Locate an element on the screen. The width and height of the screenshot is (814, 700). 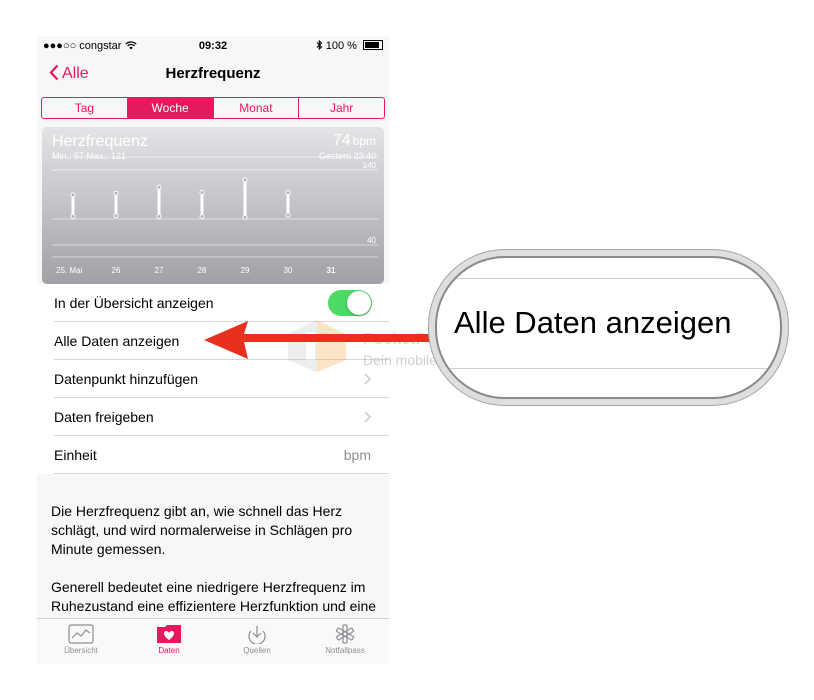
row-share-data: Daten freigeben is located at coordinates (213, 417).